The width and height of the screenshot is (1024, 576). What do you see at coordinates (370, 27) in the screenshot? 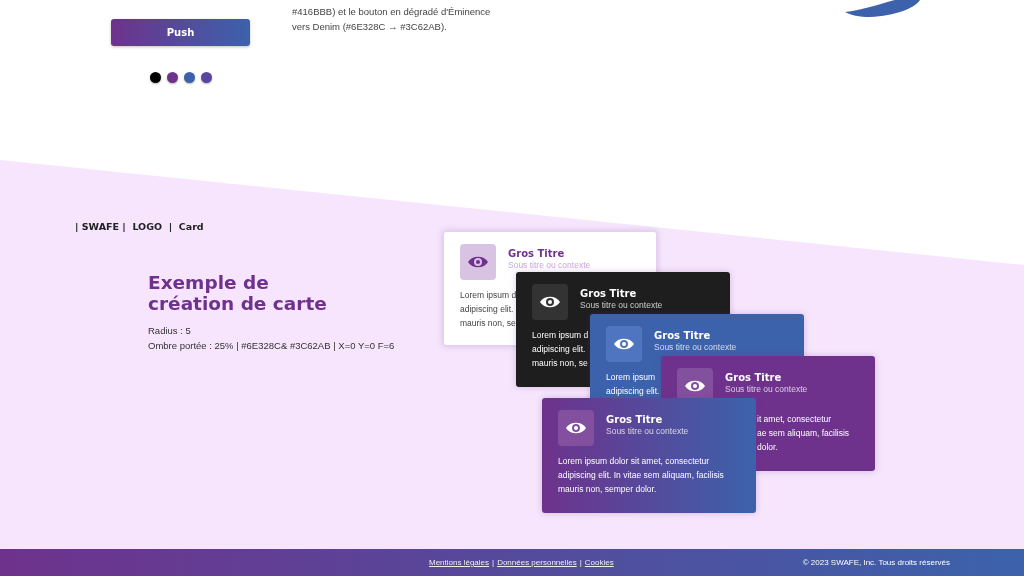
I see `paragraph-line: vers Denim (#6E328C → #3C62AB).` at bounding box center [370, 27].